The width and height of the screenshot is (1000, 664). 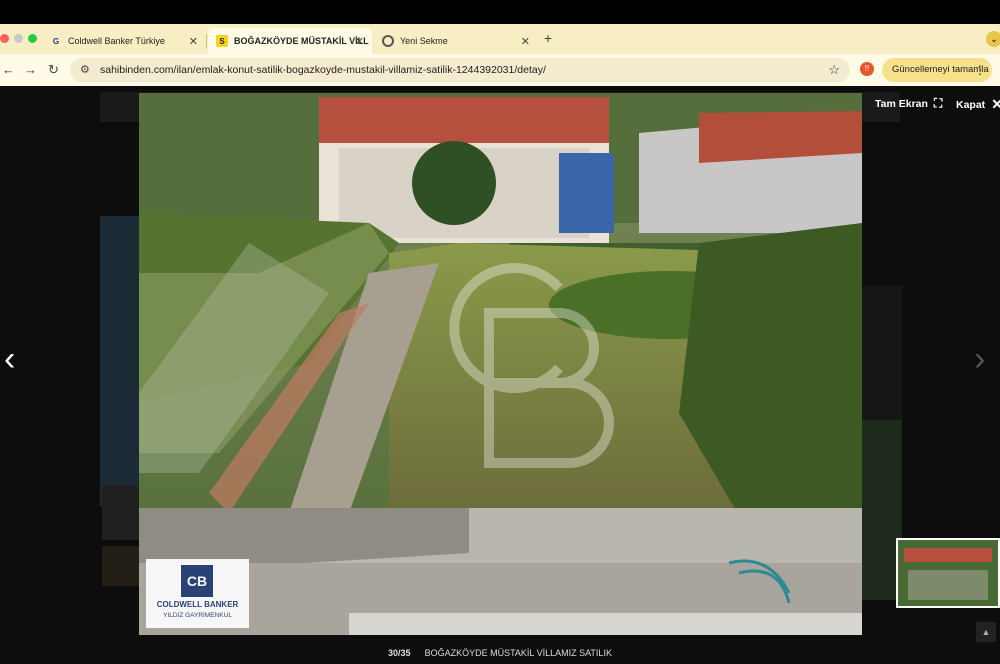 I want to click on update-button: Güncellemeyi tamamla ⋮, so click(x=937, y=70).